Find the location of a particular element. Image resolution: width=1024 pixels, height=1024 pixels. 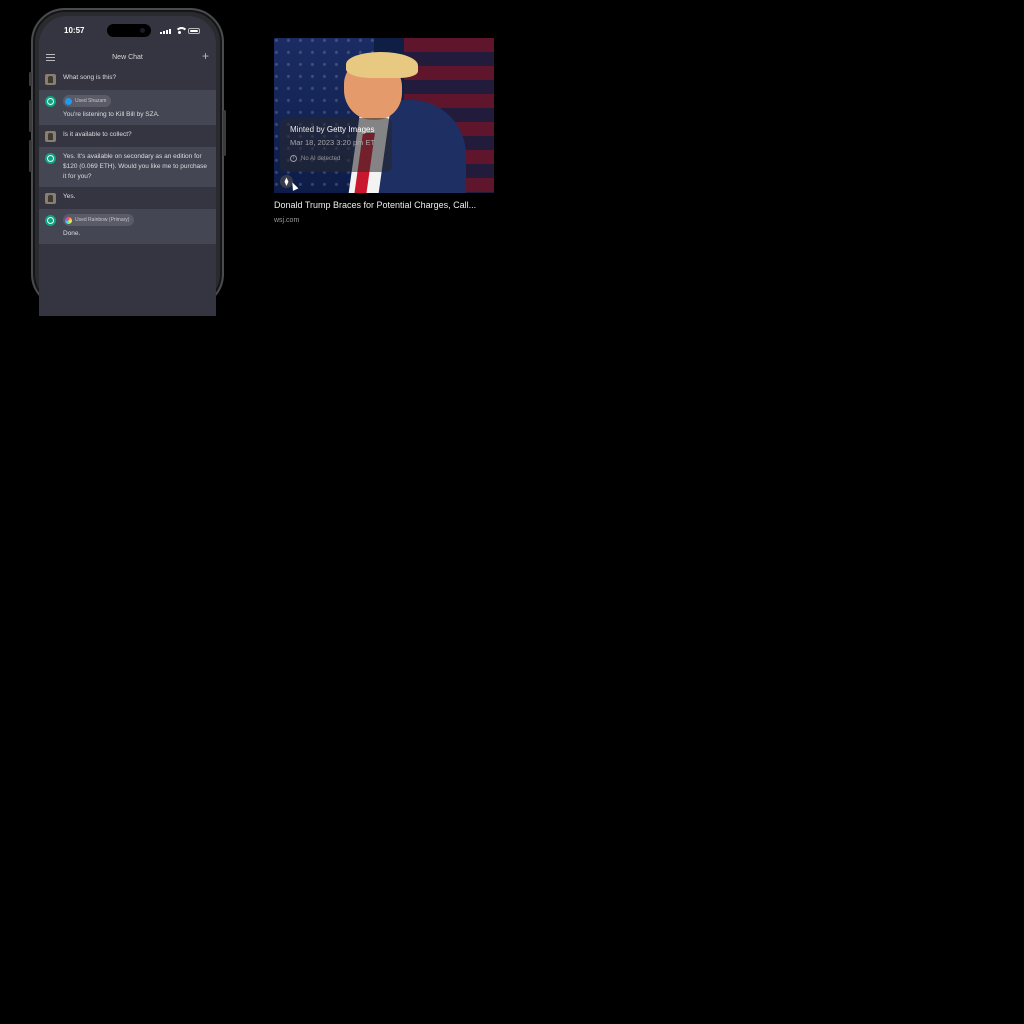

chat-nav-bar: New Chat + is located at coordinates (127, 57).